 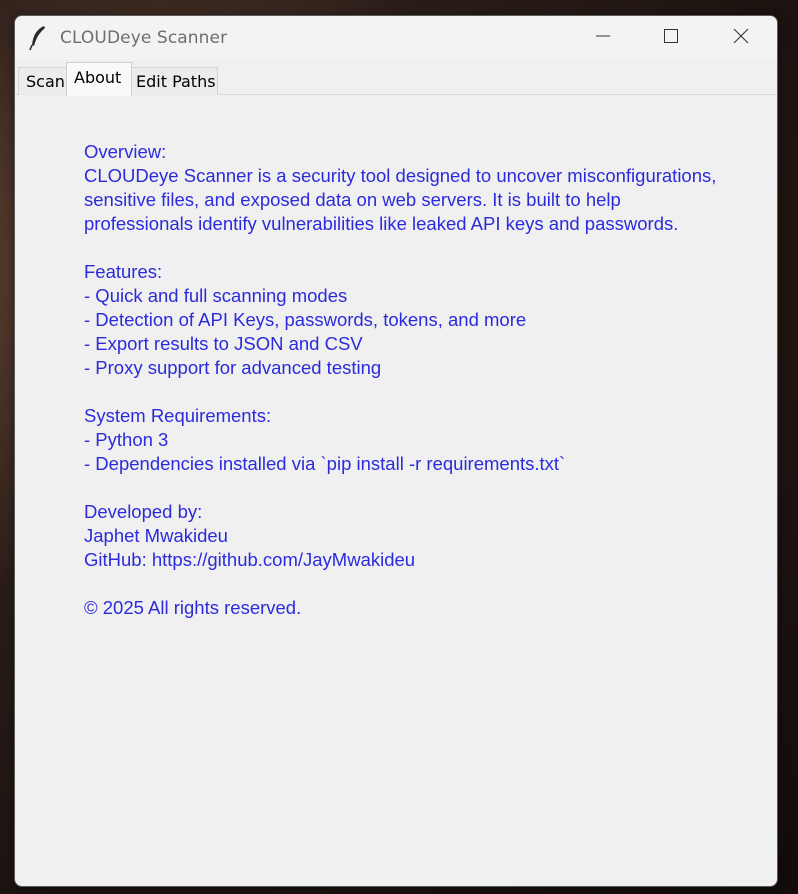 I want to click on tab-scan: Scan, so click(x=43, y=81).